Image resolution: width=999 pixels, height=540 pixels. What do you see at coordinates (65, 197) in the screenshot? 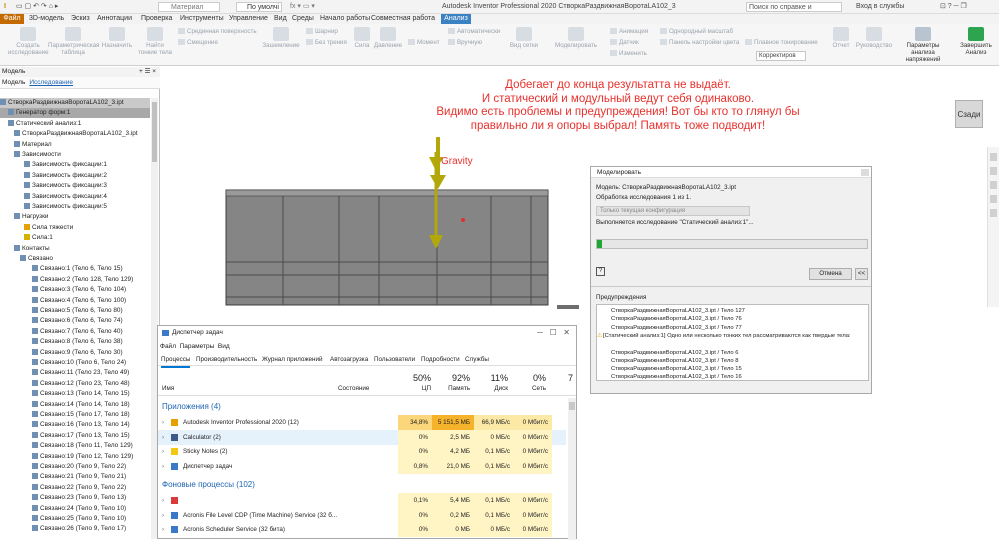
I see `browser-item: Зависимость фиксации:4` at bounding box center [65, 197].